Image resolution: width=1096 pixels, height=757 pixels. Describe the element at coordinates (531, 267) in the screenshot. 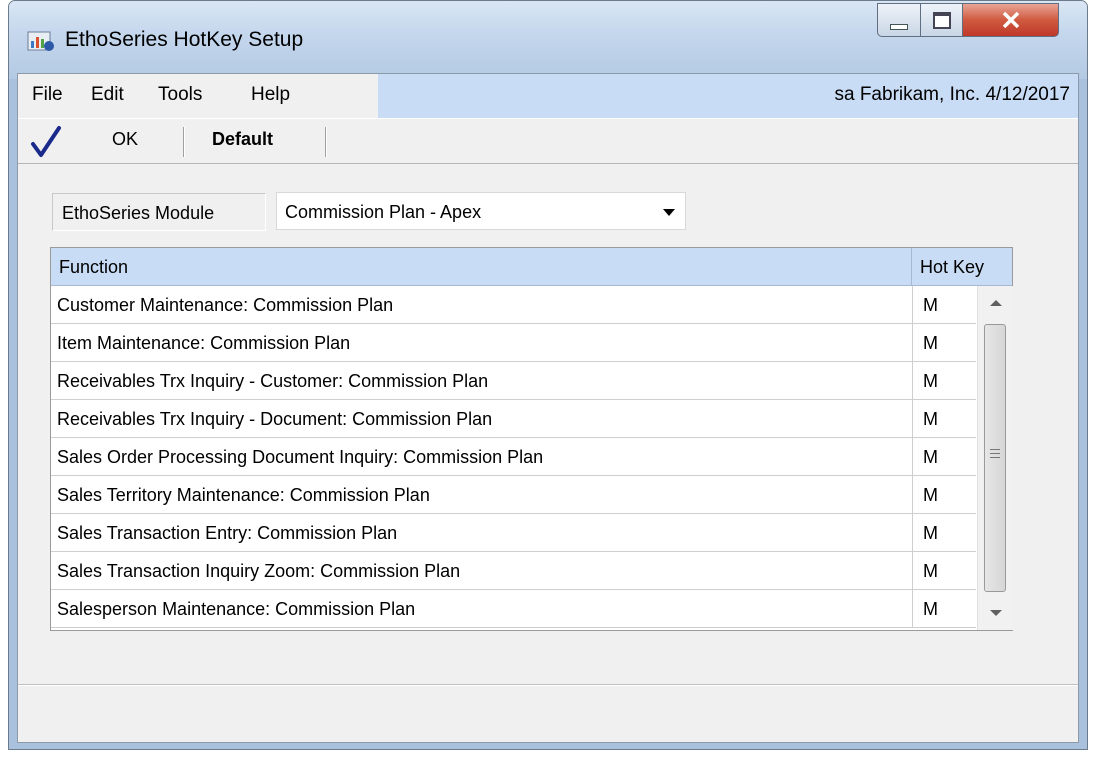

I see `grid-header: Function Hot Key` at that location.